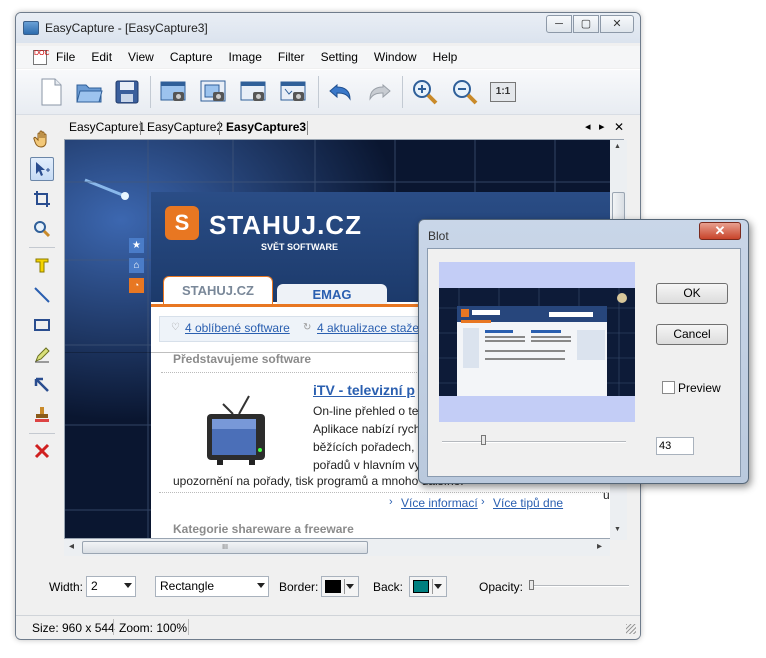 This screenshot has height=658, width=766. Describe the element at coordinates (101, 57) in the screenshot. I see `menu-edit: Edit` at that location.